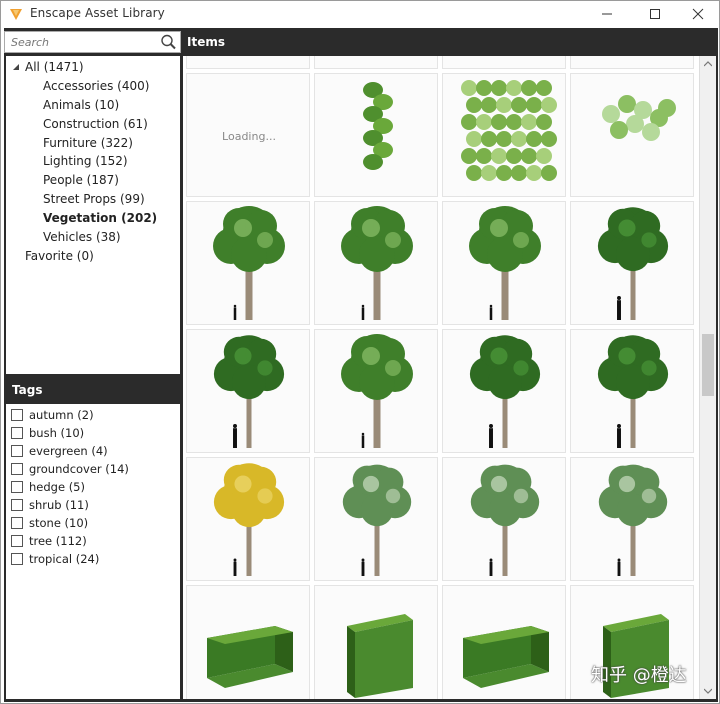 The width and height of the screenshot is (720, 704). Describe the element at coordinates (64, 559) in the screenshot. I see `tag-label: tropical (24)` at that location.